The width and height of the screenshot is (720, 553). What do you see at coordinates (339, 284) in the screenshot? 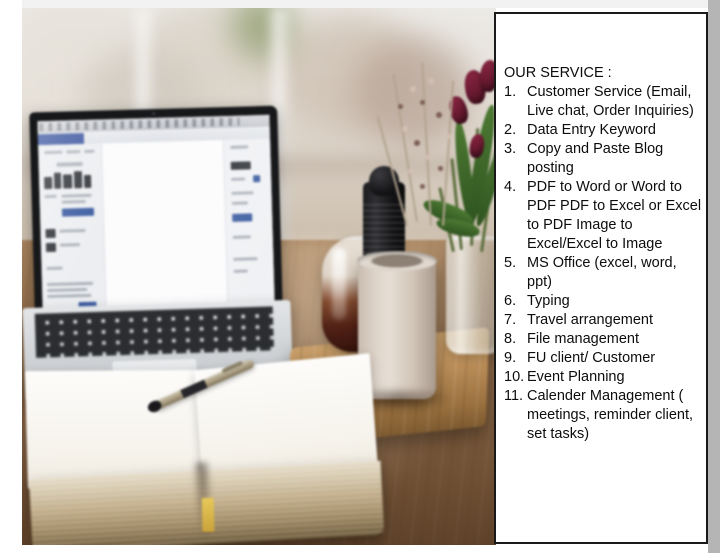
I see `carafe-highlight` at bounding box center [339, 284].